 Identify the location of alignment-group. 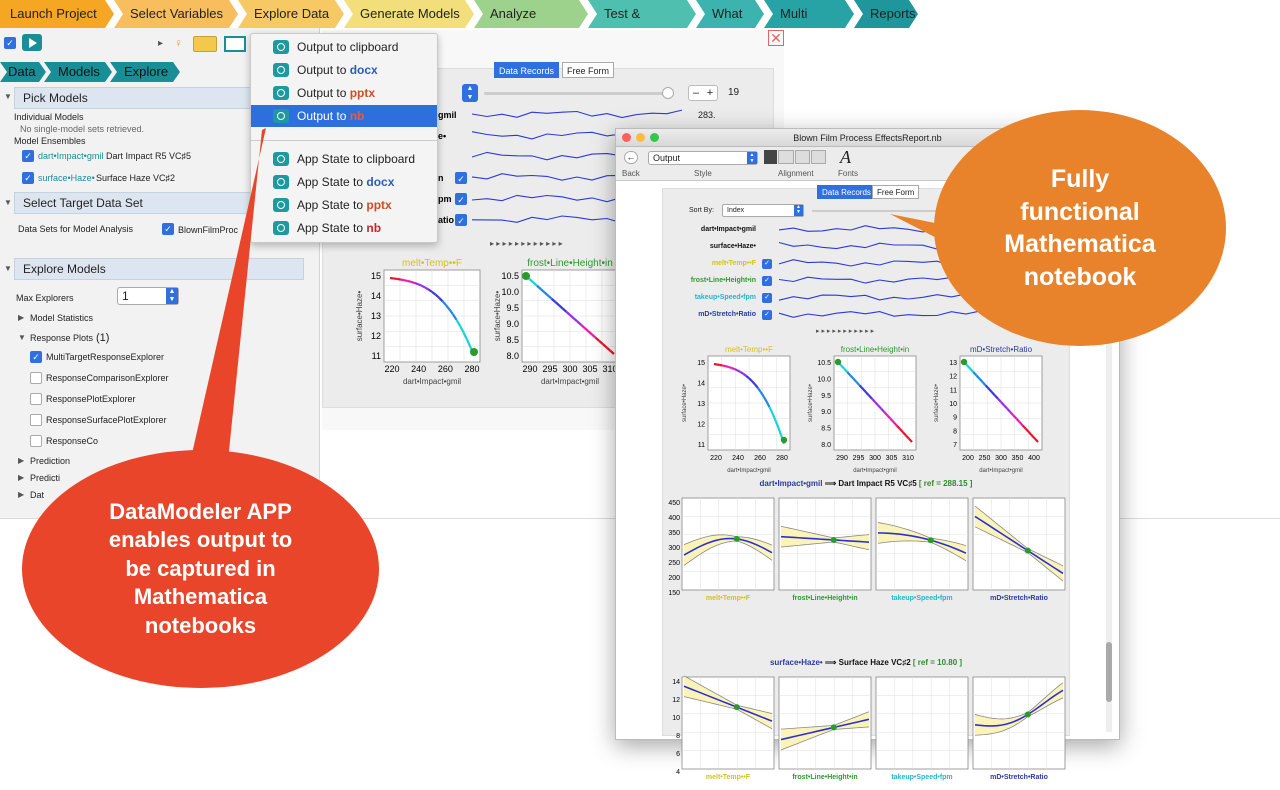
(795, 157).